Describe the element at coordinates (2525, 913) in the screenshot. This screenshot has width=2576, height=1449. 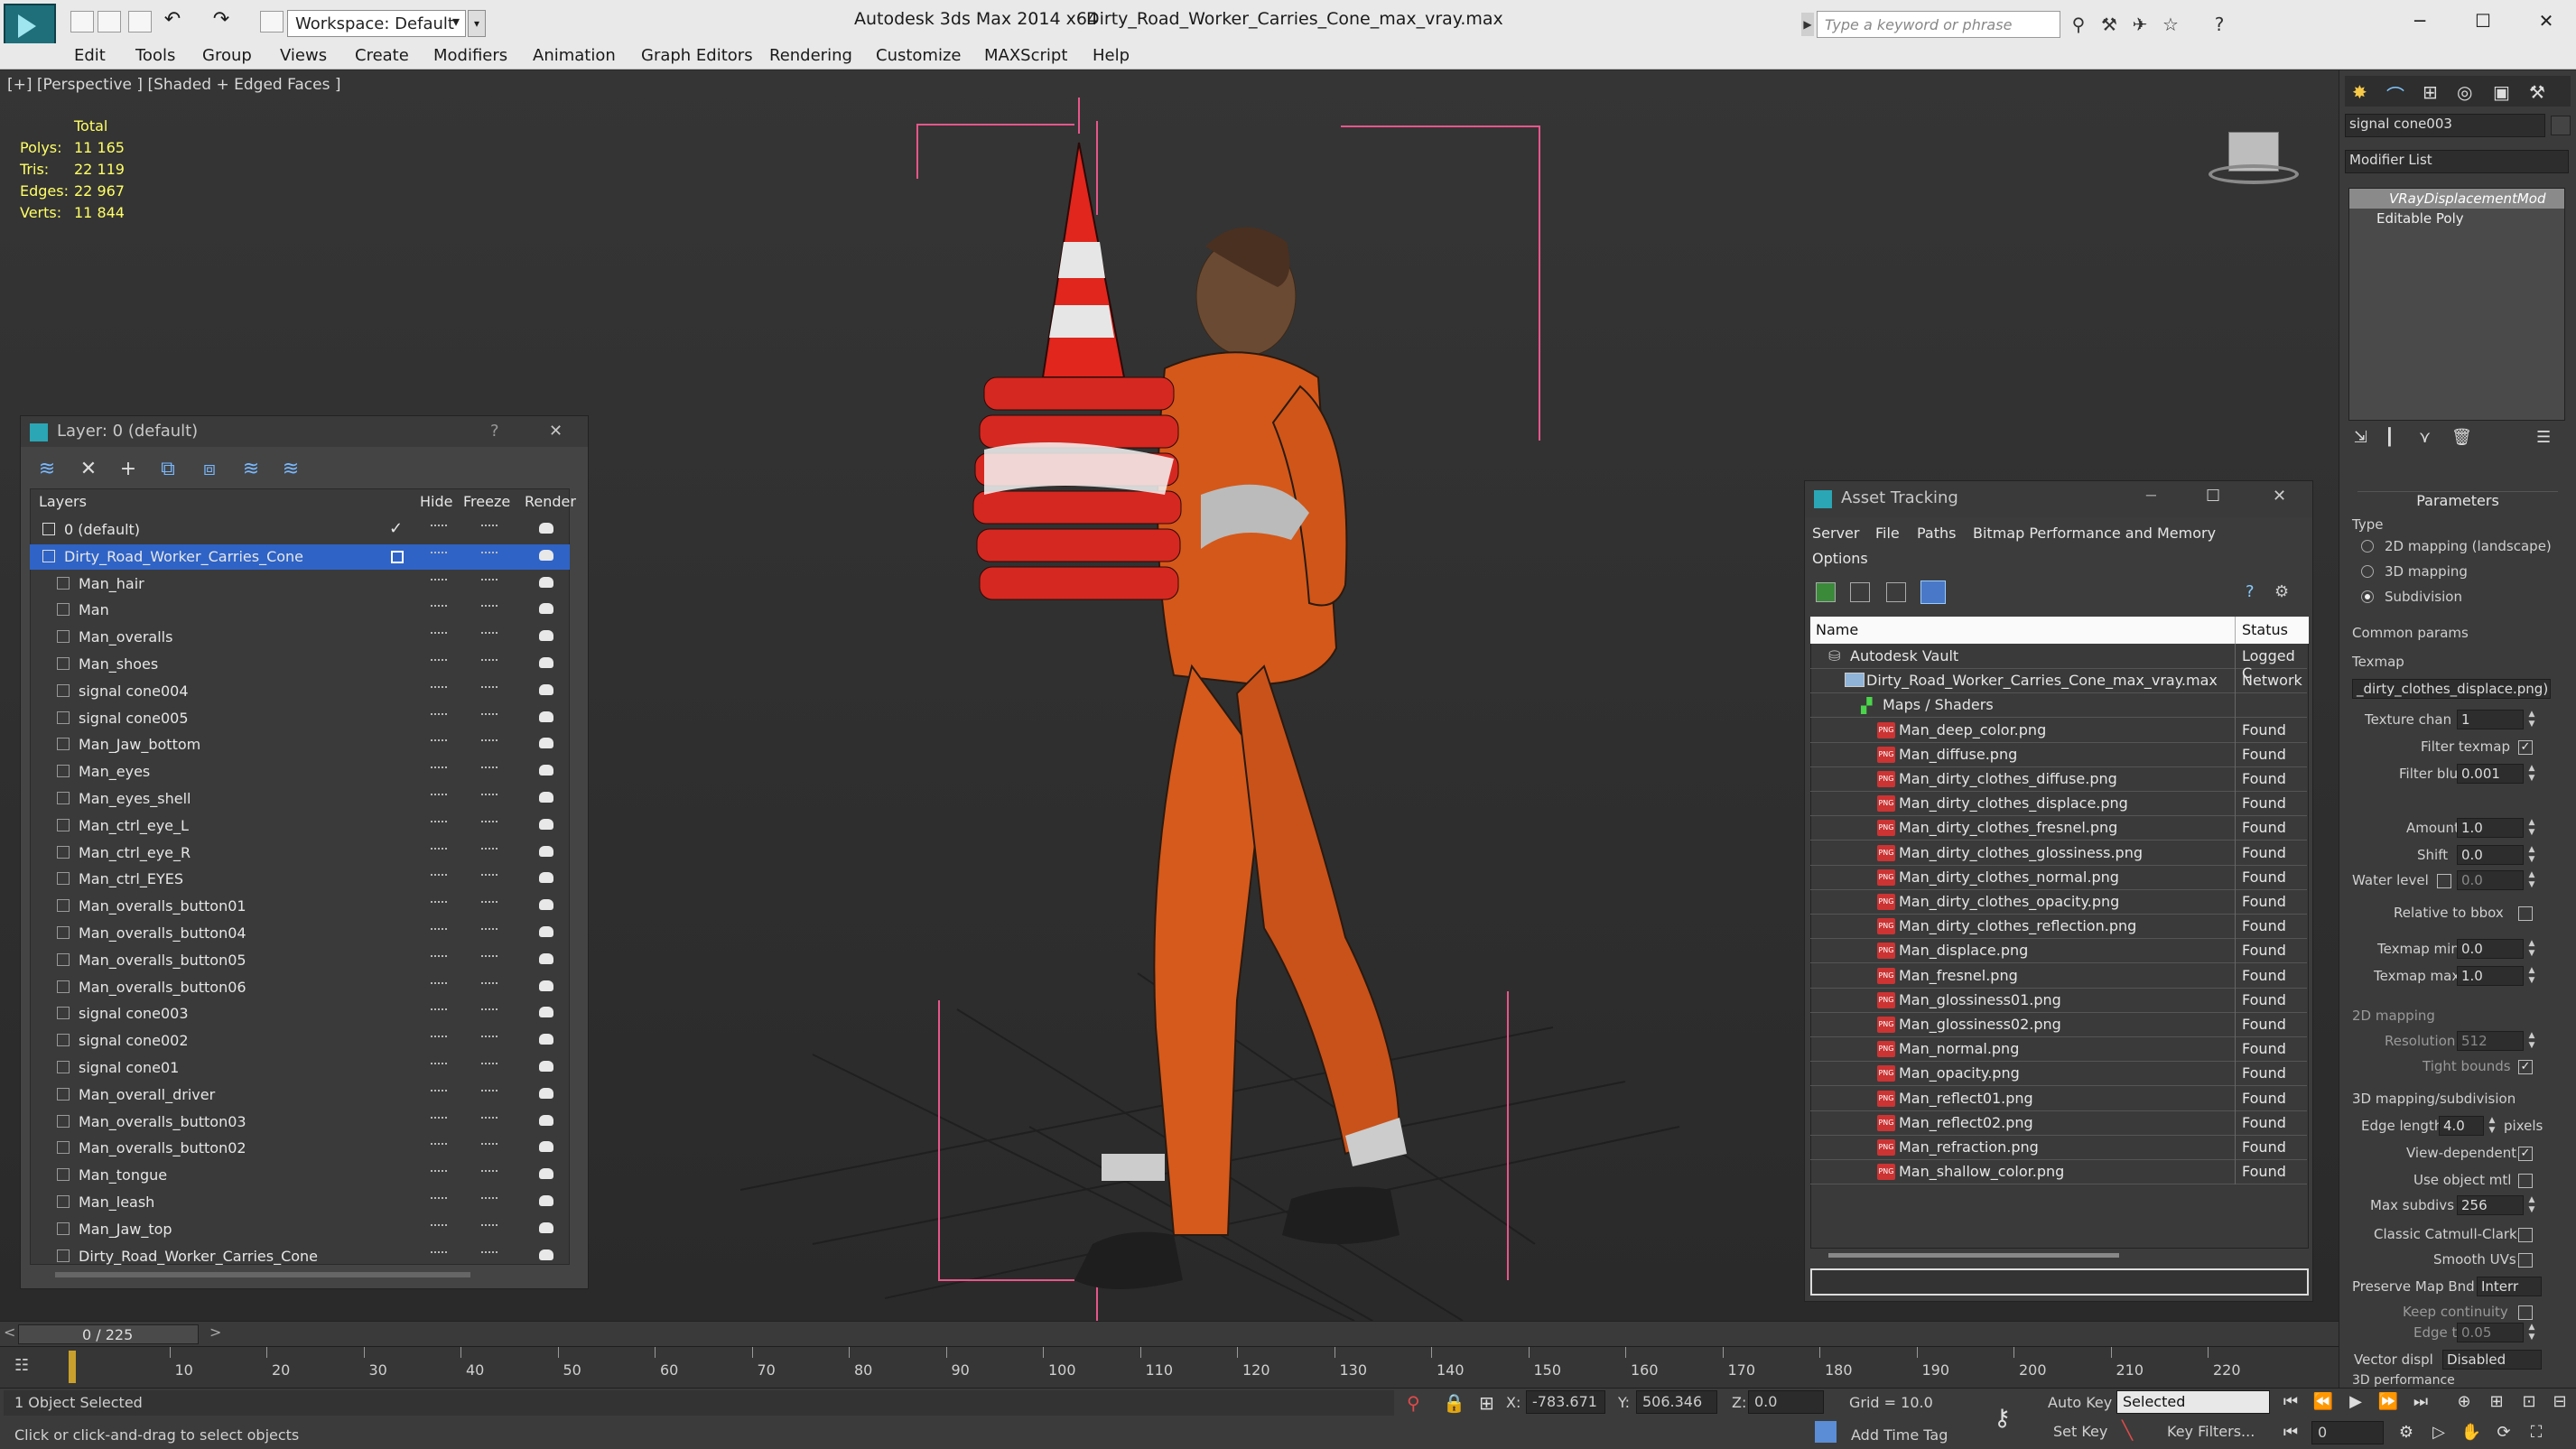
I see `relative-bbox-checkbox` at that location.